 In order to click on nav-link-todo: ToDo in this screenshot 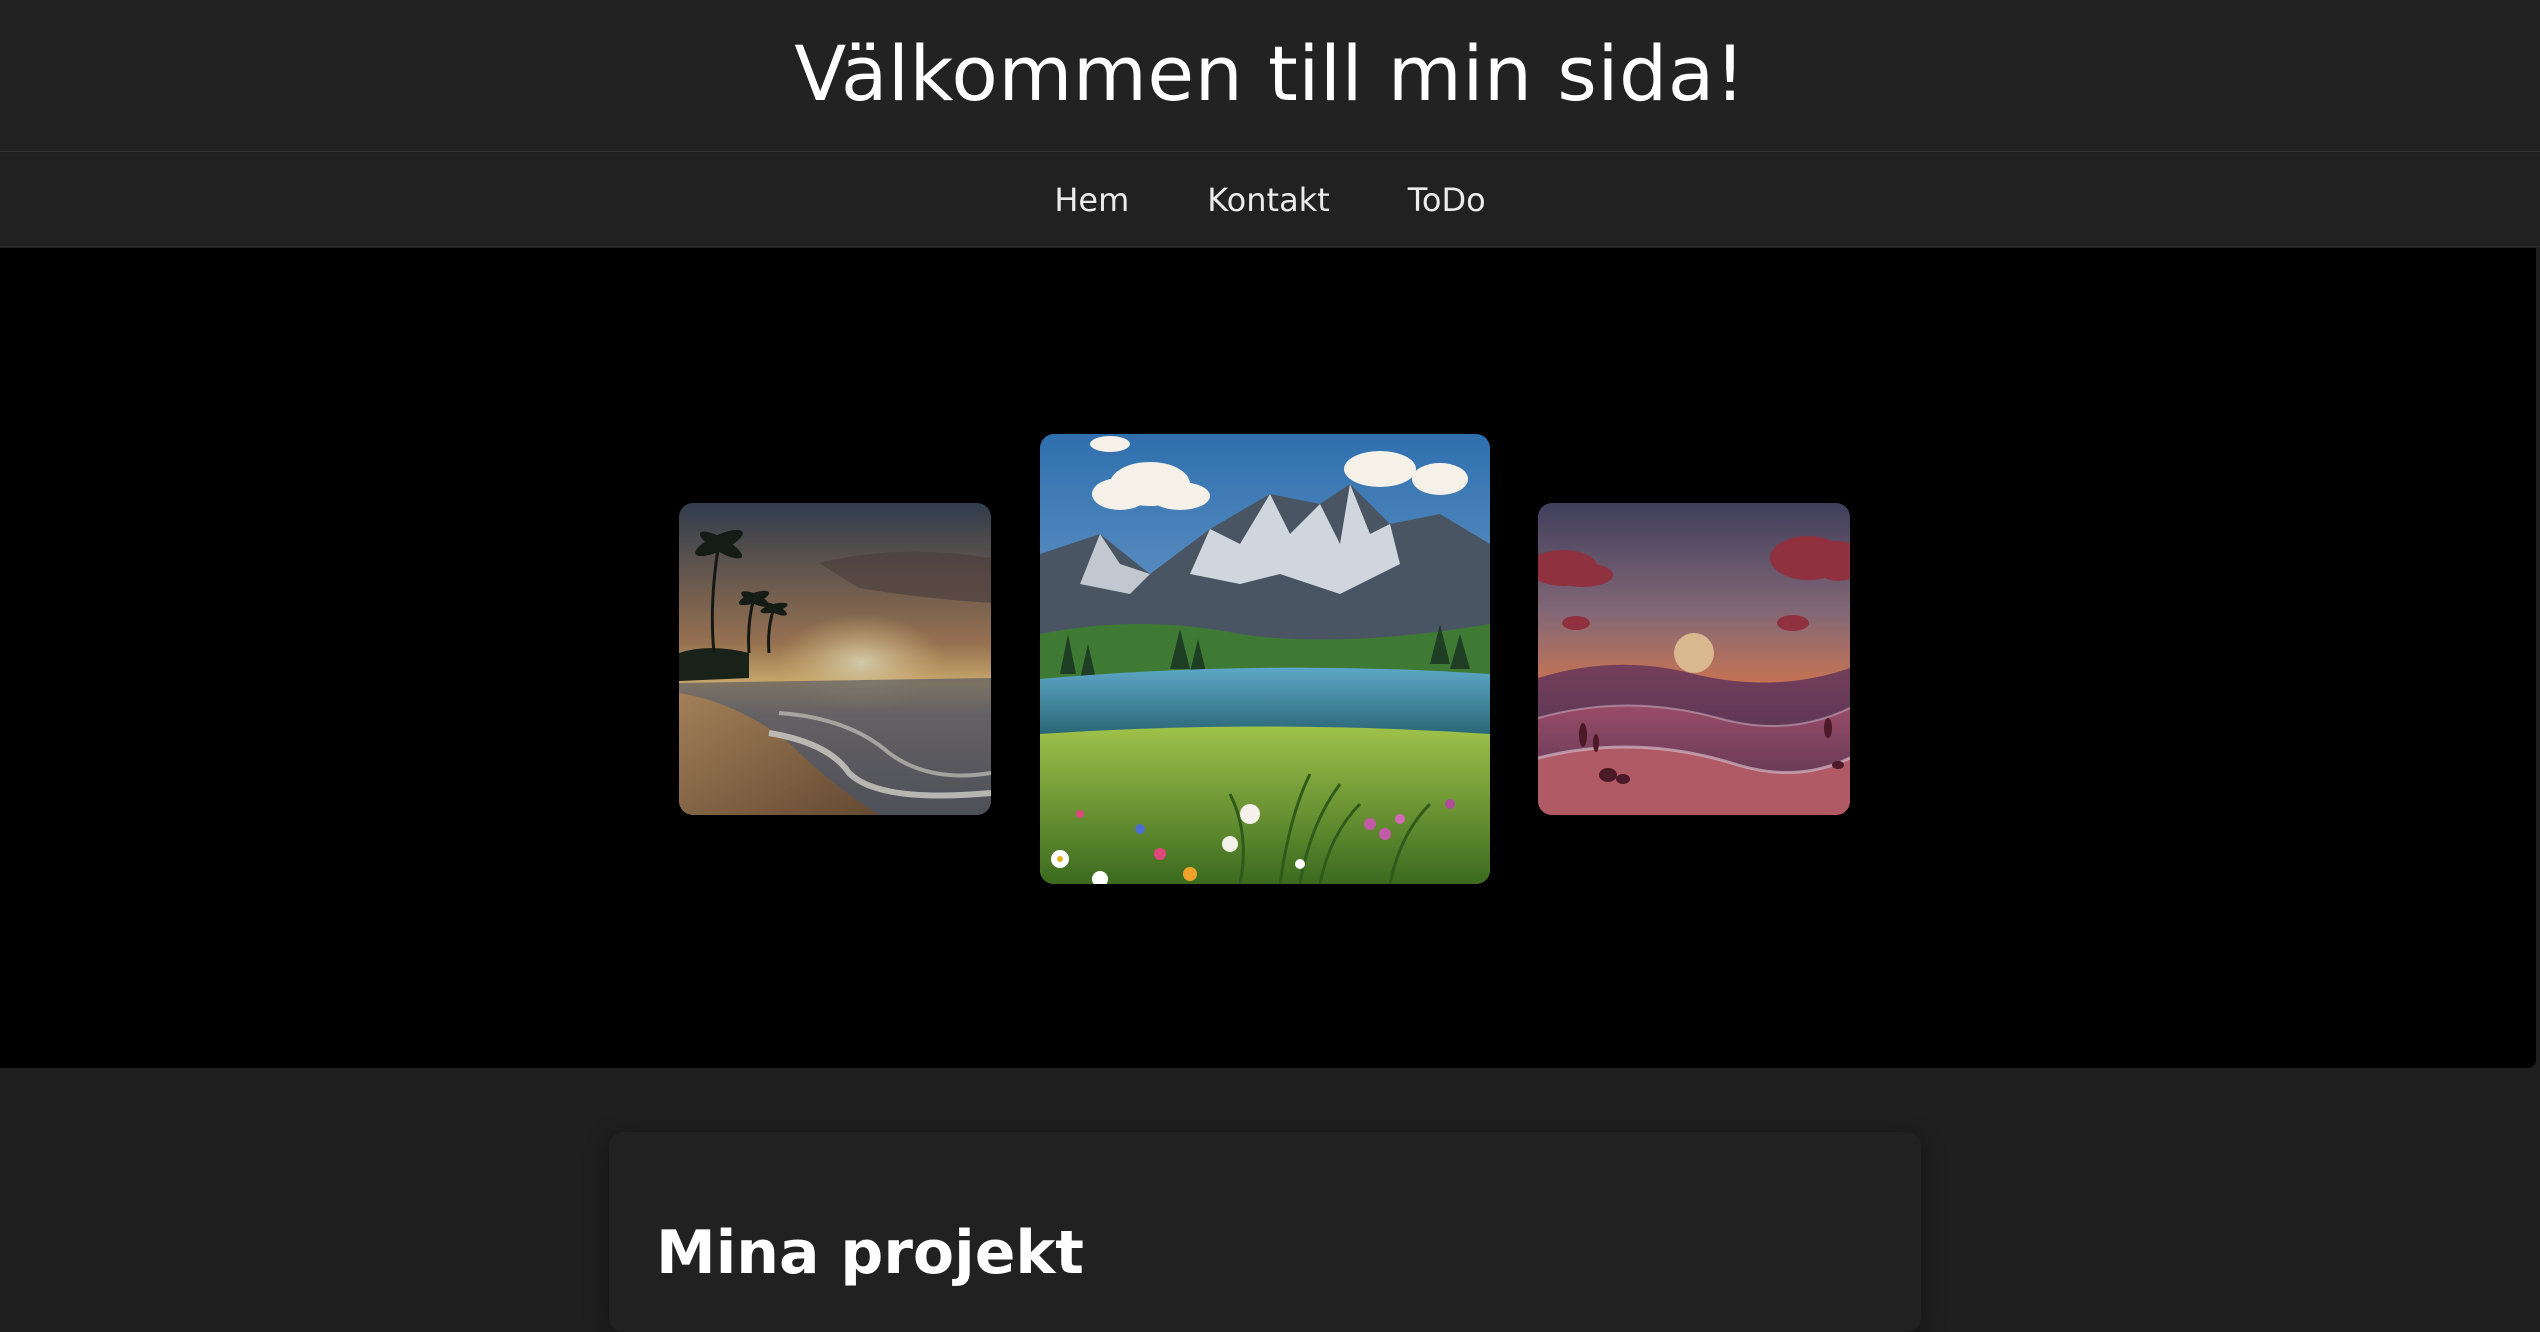, I will do `click(1447, 200)`.